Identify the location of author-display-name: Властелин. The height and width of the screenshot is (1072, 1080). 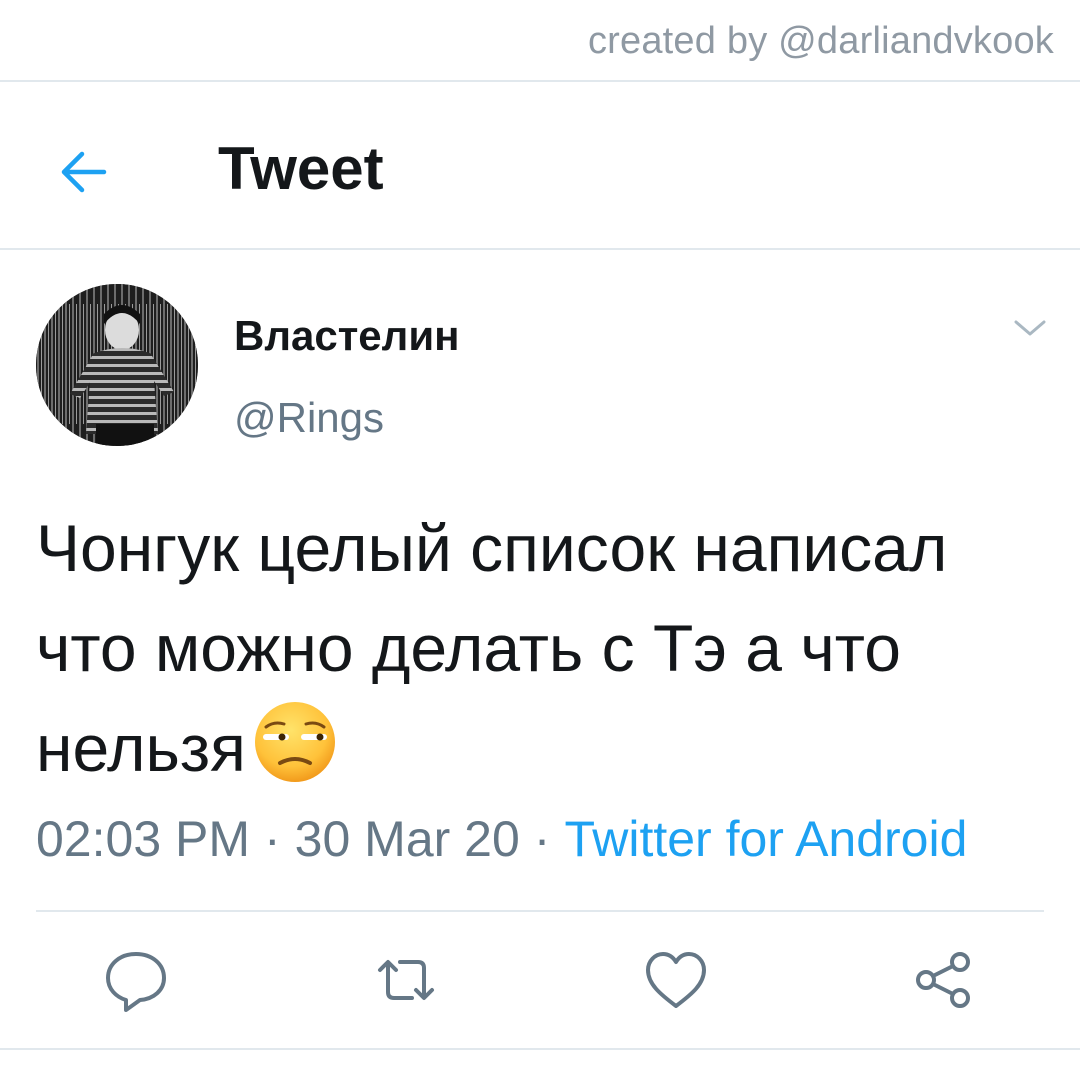
(347, 336).